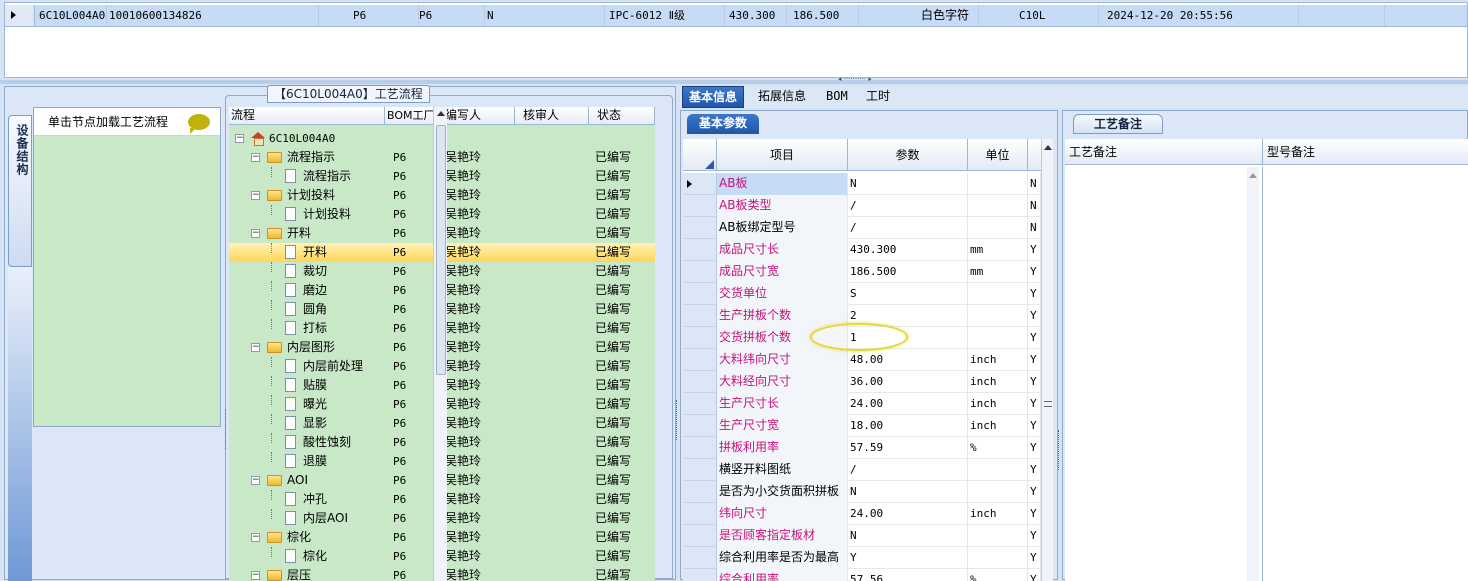 The height and width of the screenshot is (581, 1468). What do you see at coordinates (868, 79) in the screenshot?
I see `splitter-grip-icon` at bounding box center [868, 79].